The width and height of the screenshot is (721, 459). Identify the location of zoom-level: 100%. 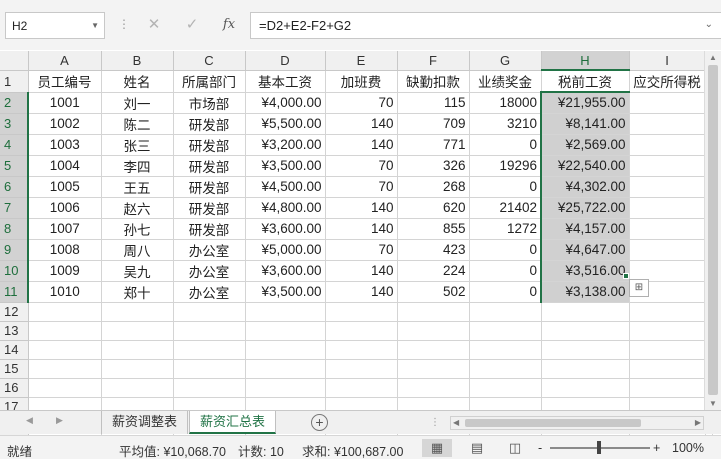
(688, 448).